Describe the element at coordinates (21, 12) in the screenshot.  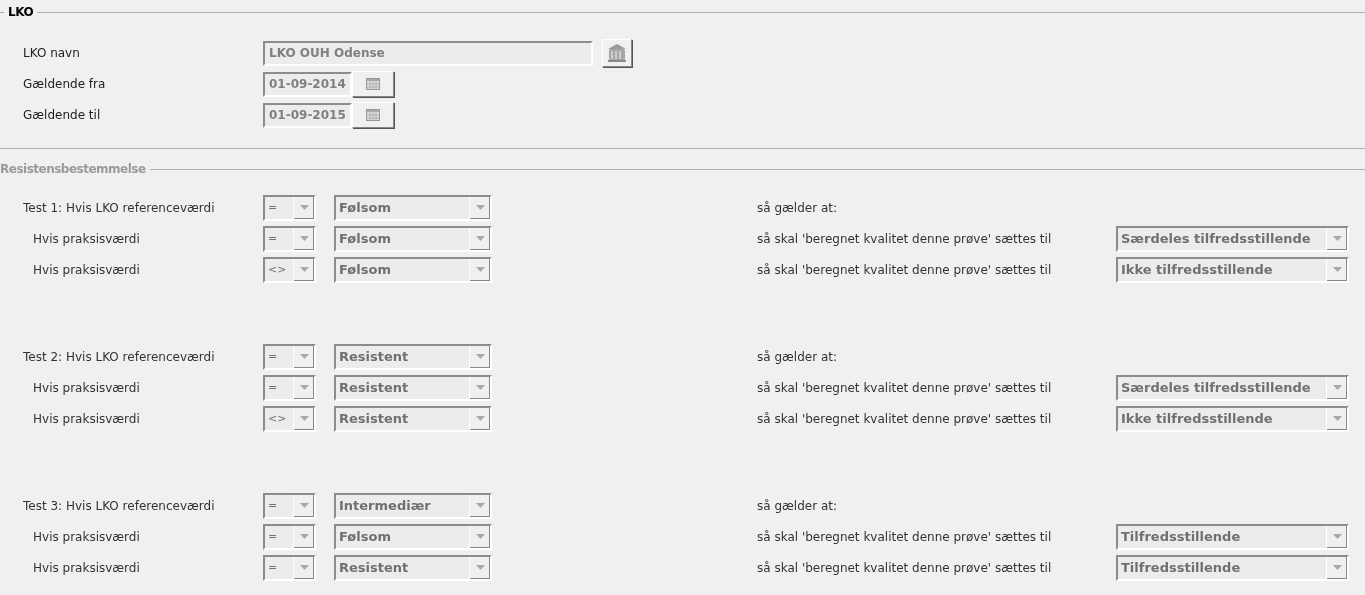
I see `section-title: LKO` at that location.